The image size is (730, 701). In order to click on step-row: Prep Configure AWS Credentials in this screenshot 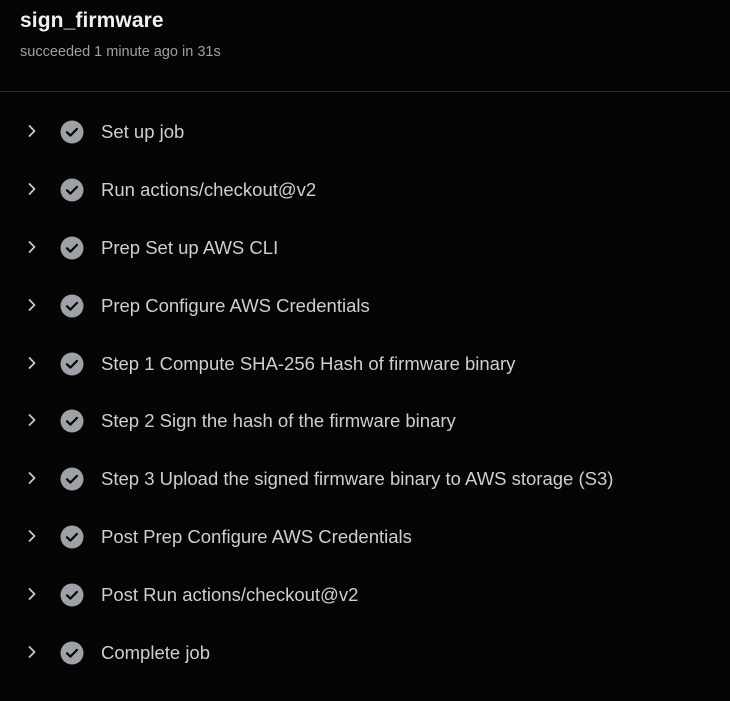, I will do `click(365, 307)`.